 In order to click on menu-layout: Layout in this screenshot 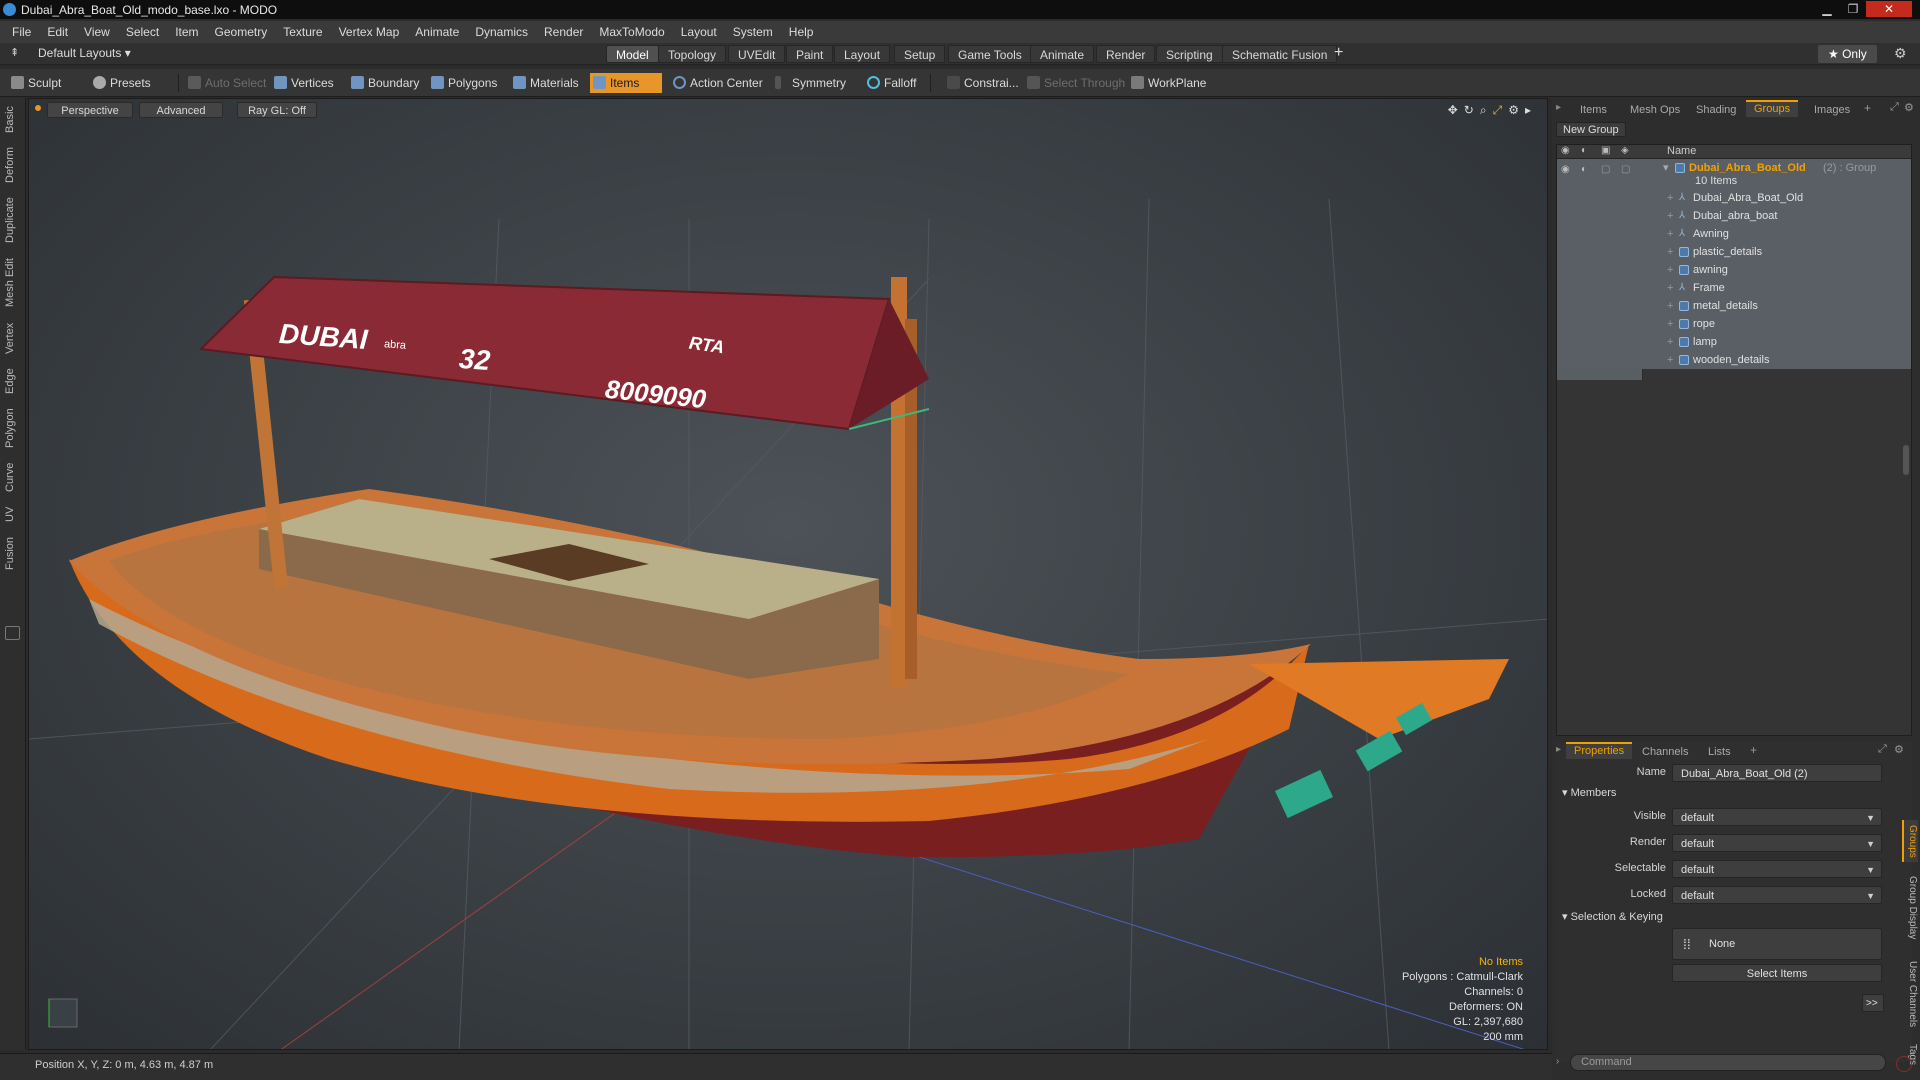, I will do `click(699, 32)`.